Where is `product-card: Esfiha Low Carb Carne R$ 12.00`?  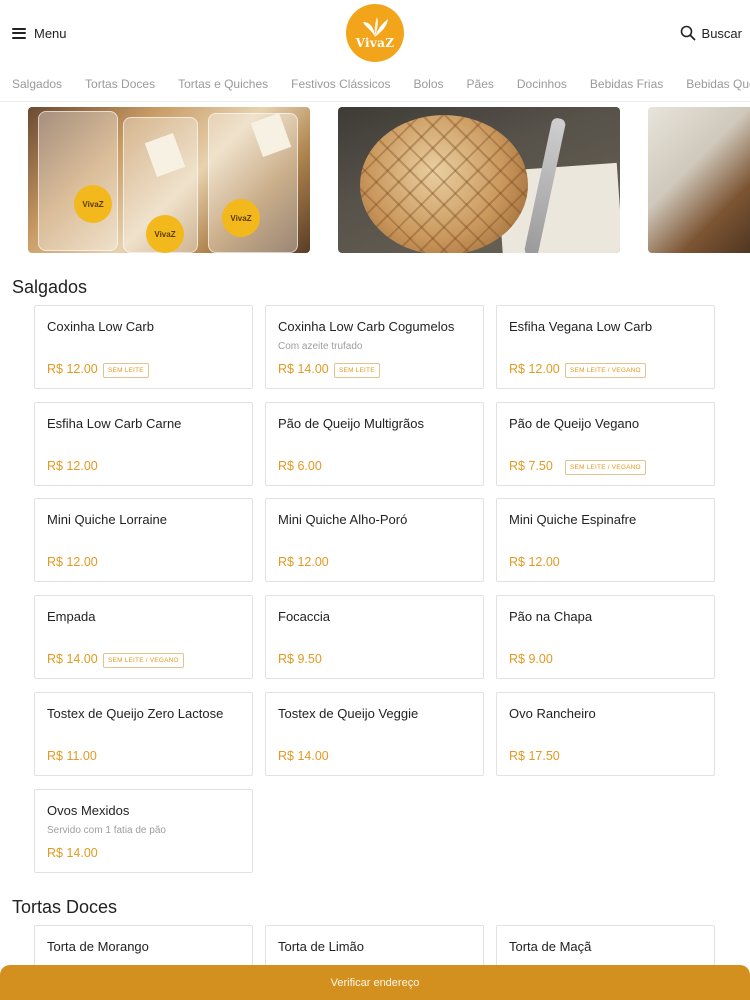
product-card: Esfiha Low Carb Carne R$ 12.00 is located at coordinates (143, 444).